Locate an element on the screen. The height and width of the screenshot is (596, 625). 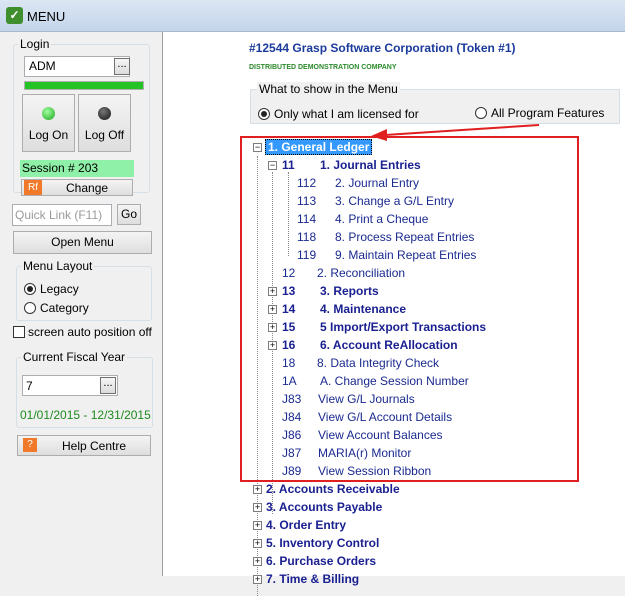
tree-item-label: 4. Maintenance is located at coordinates (363, 309).